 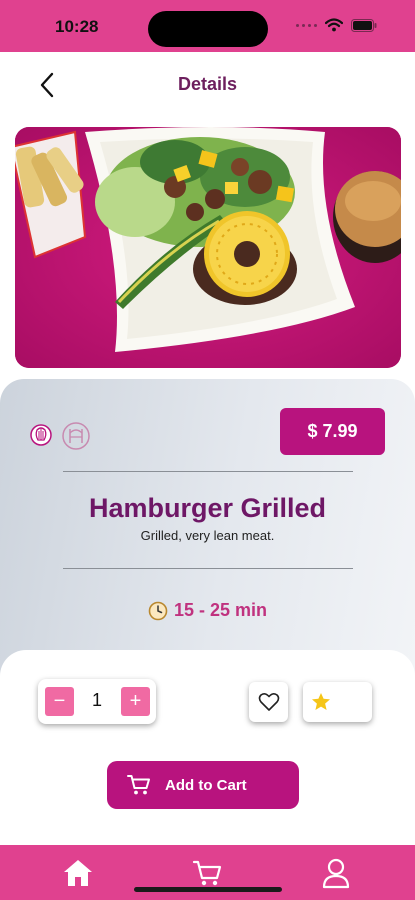 What do you see at coordinates (321, 701) in the screenshot?
I see `star-icon` at bounding box center [321, 701].